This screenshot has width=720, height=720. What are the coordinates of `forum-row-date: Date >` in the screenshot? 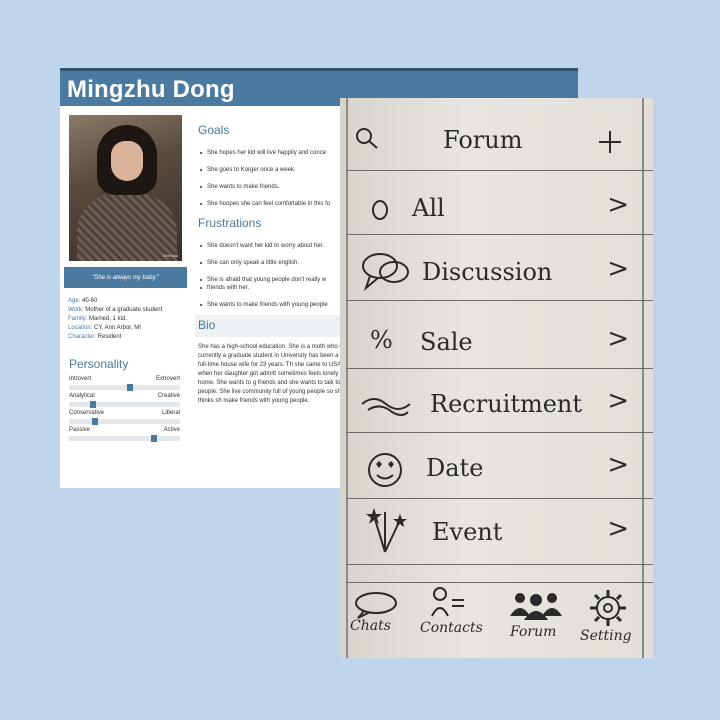 It's located at (496, 467).